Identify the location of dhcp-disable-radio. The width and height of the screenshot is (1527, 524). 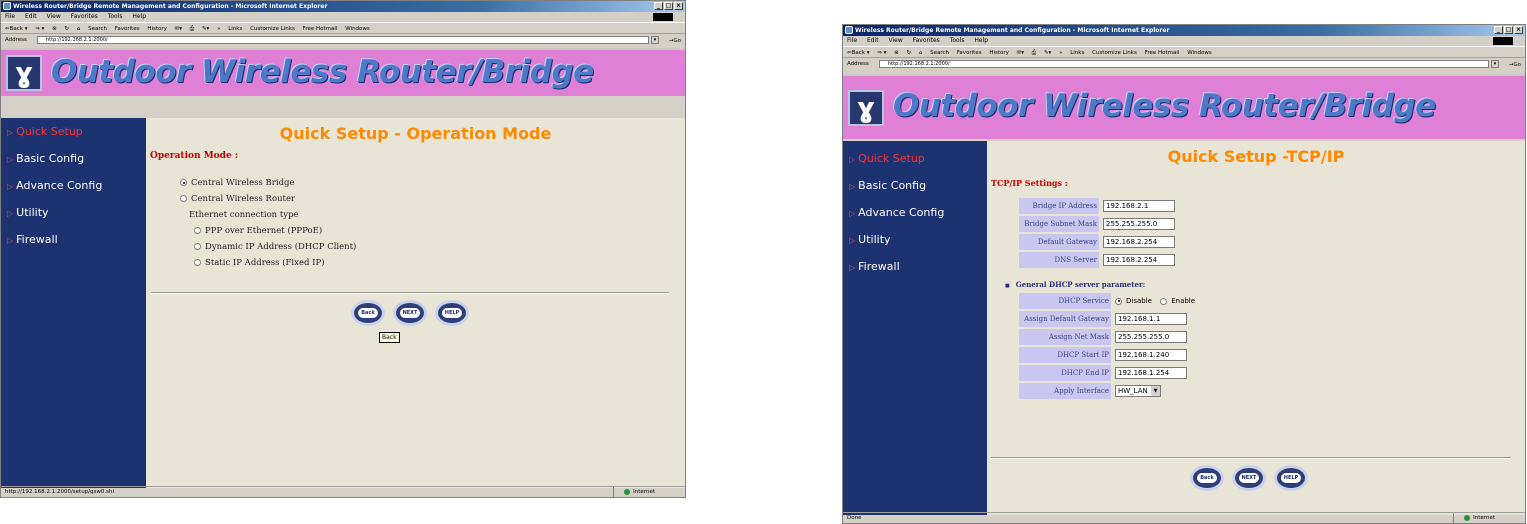
(1118, 301).